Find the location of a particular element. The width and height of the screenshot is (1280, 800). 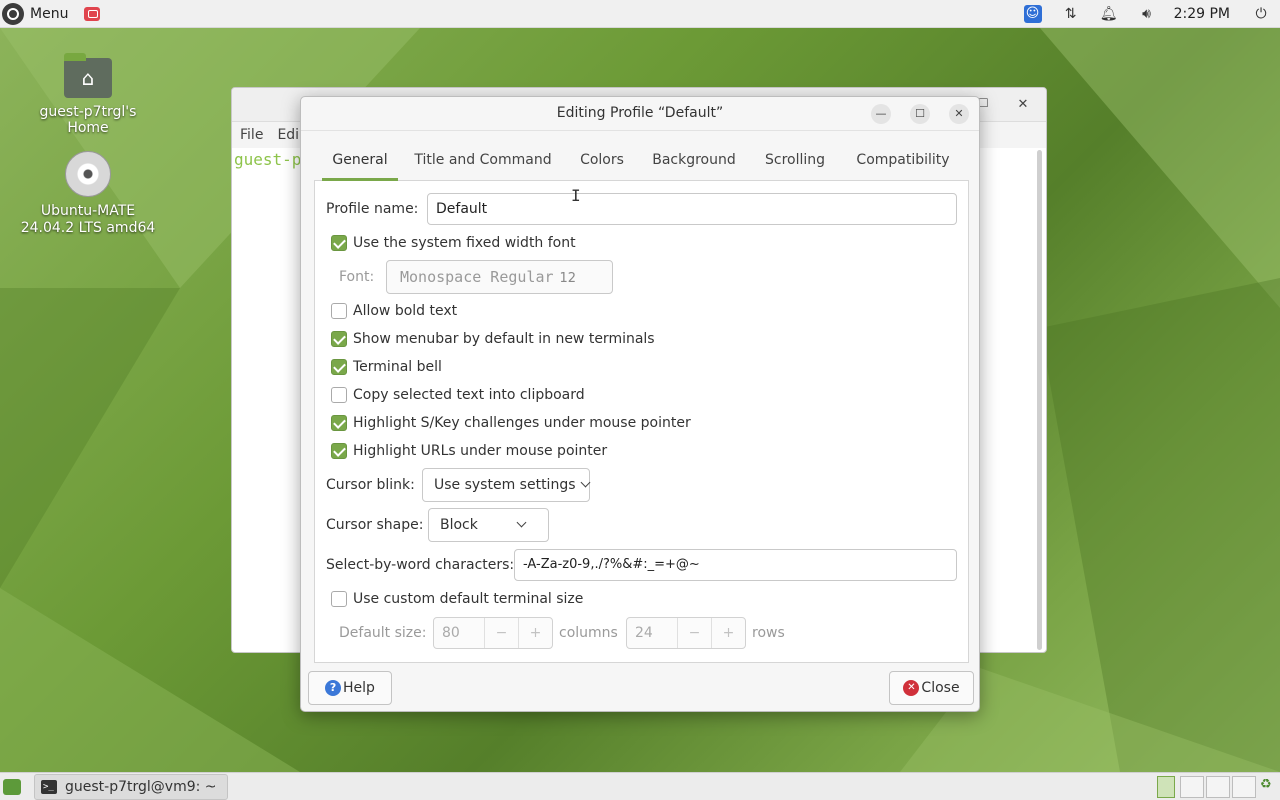

terminal-scrollbar is located at coordinates (1039, 400).